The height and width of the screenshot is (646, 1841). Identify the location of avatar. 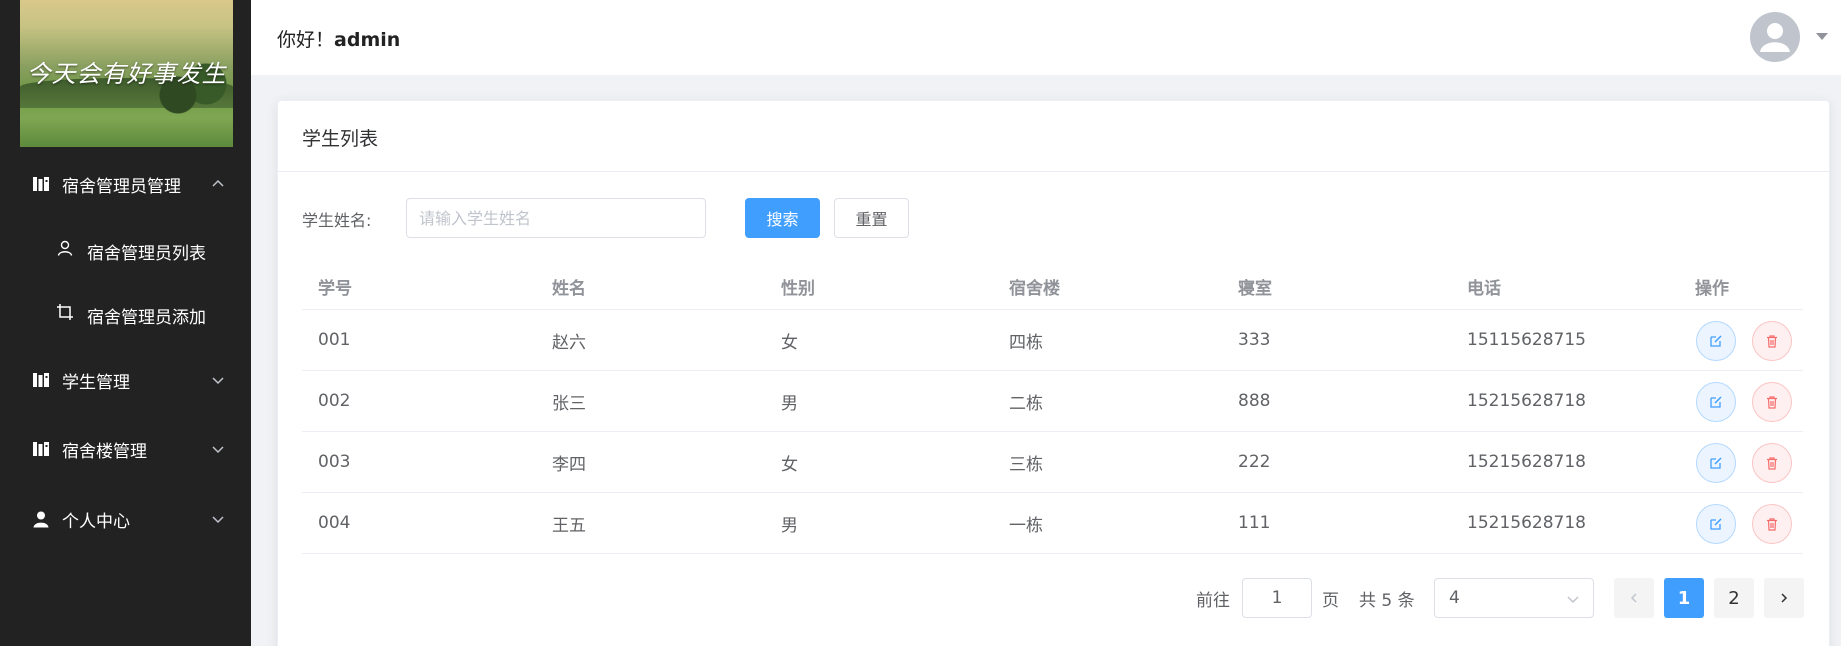
(1775, 37).